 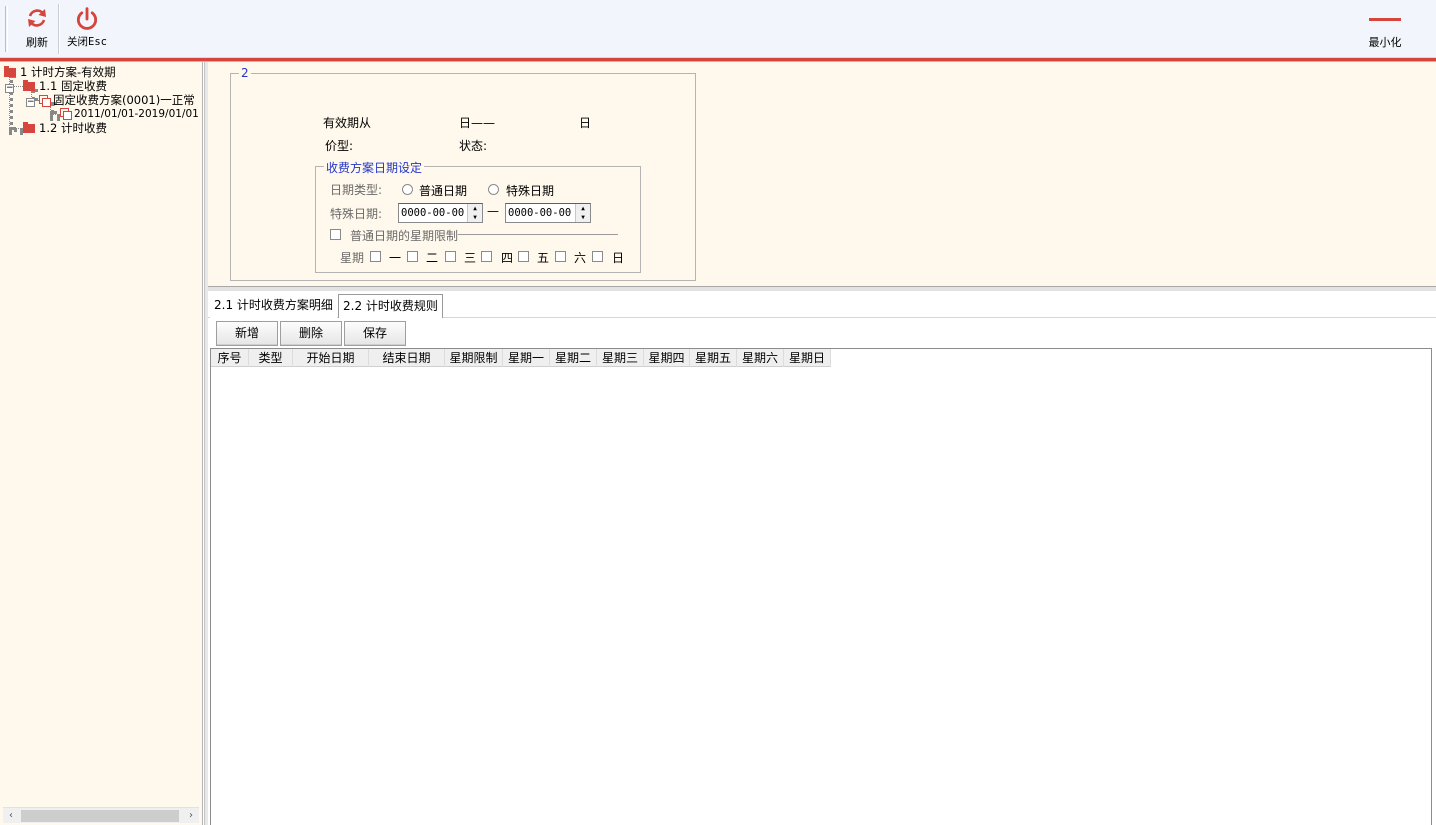 I want to click on radio-normal-label: 普通日期, so click(x=443, y=190).